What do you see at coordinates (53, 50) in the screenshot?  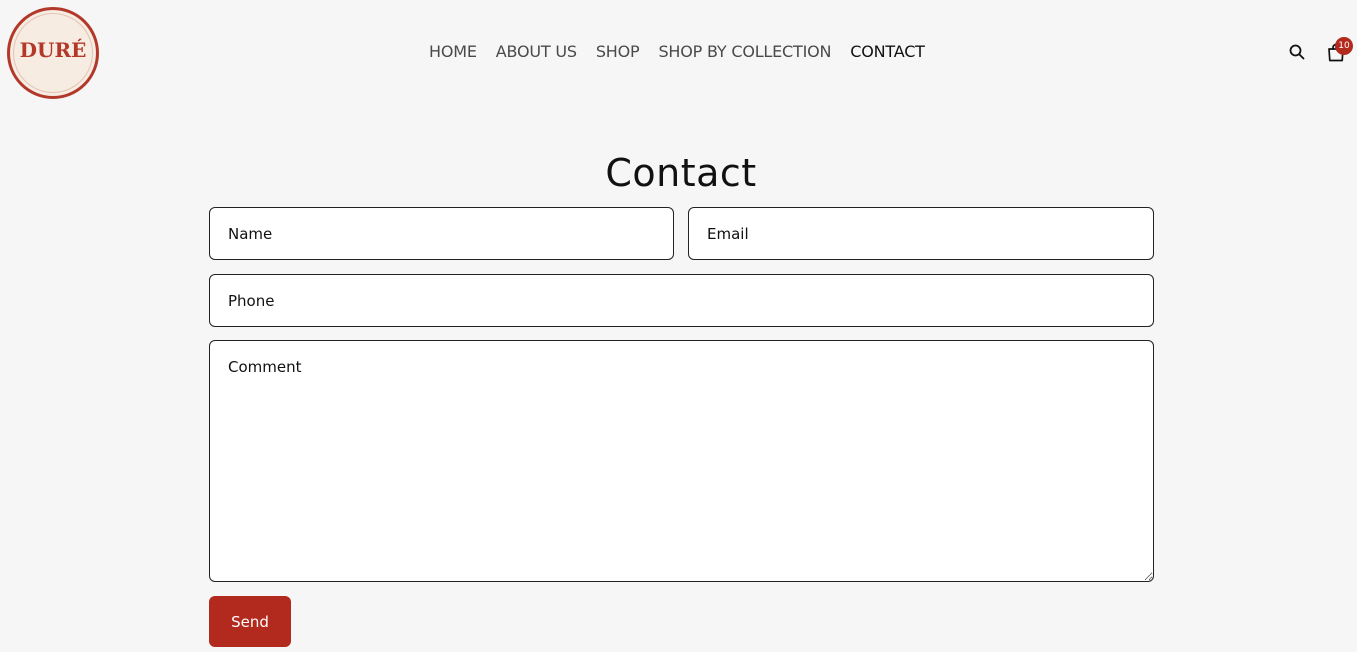 I see `brand-logo-text: DURÉ` at bounding box center [53, 50].